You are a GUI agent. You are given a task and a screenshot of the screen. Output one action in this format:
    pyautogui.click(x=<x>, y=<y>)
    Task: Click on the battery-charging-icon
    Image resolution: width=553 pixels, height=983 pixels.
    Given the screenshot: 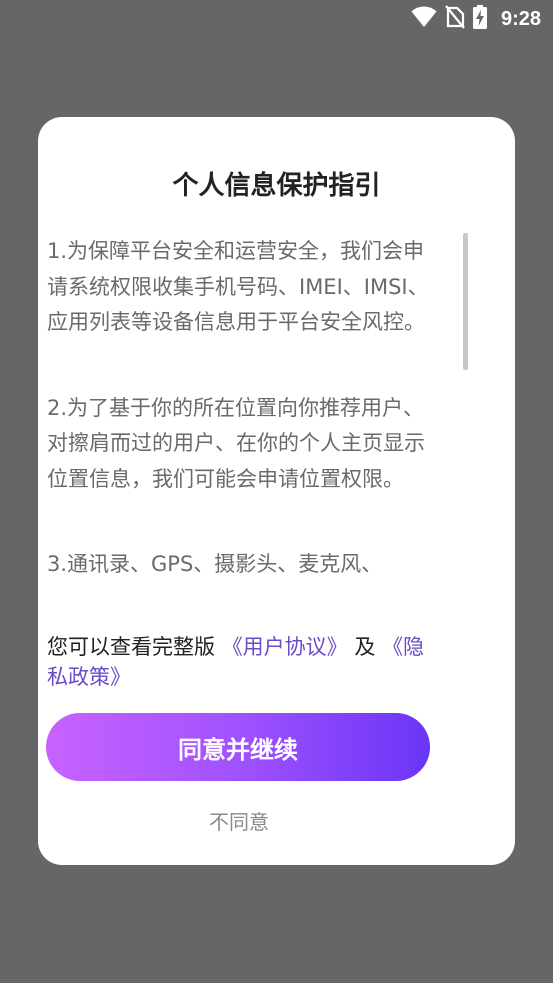 What is the action you would take?
    pyautogui.click(x=479, y=19)
    